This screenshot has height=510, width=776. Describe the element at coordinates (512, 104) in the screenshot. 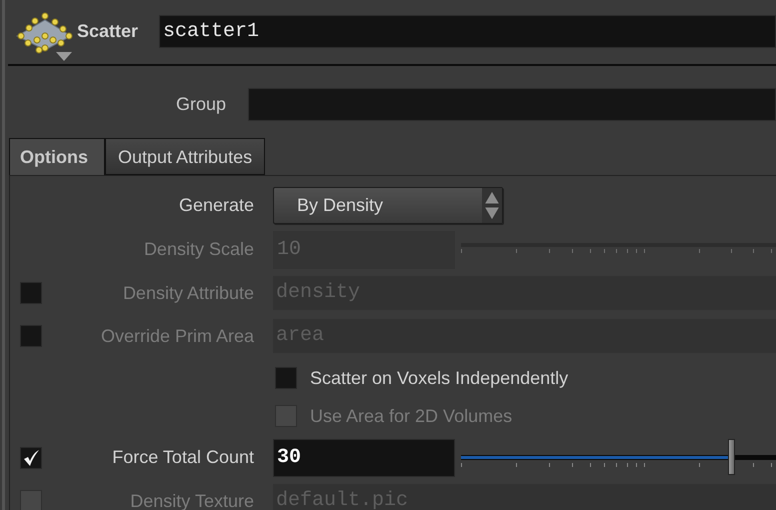

I see `group-field` at that location.